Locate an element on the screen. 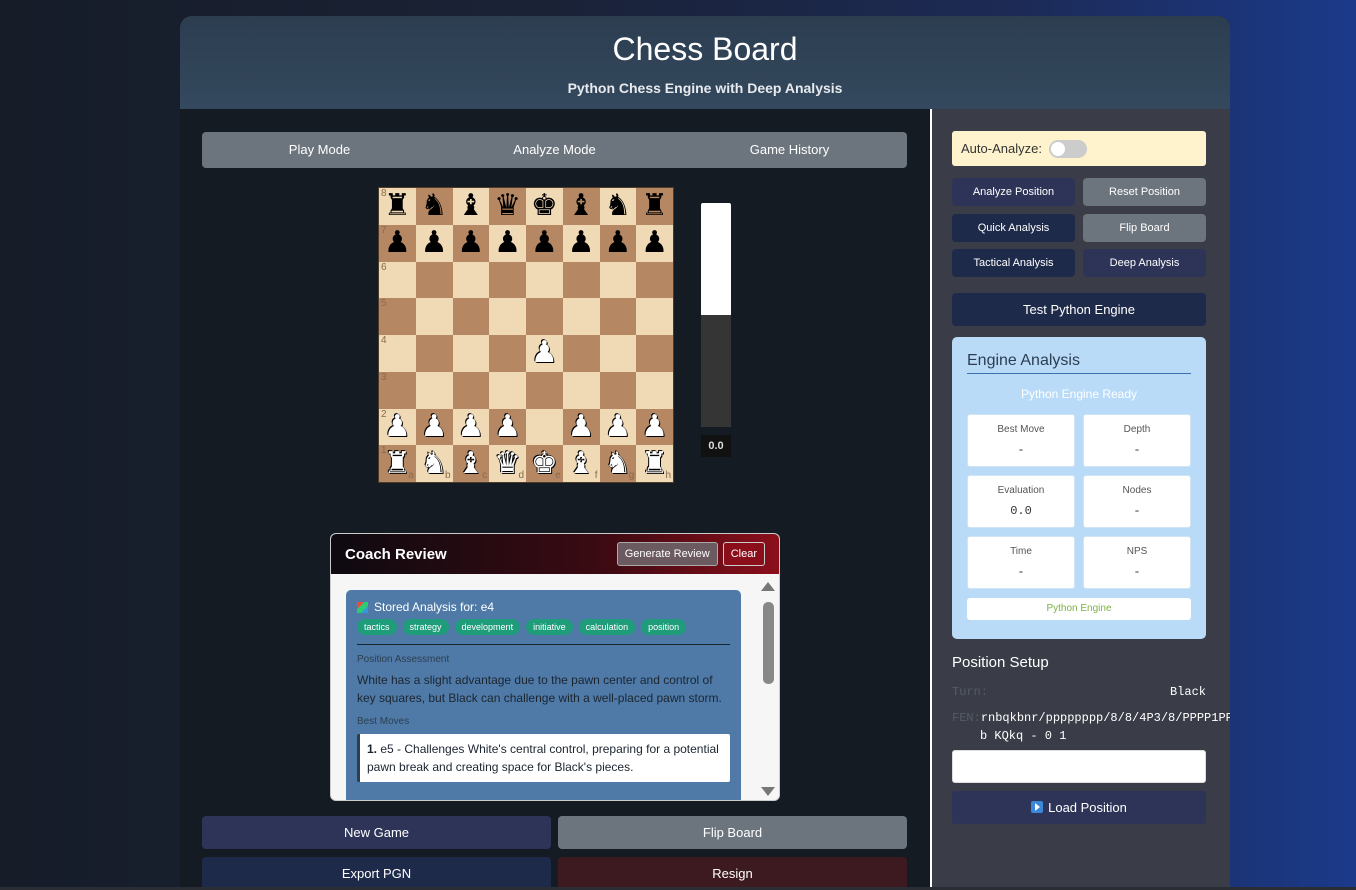 The width and height of the screenshot is (1356, 890). board-square-d1: d ♛ is located at coordinates (507, 463).